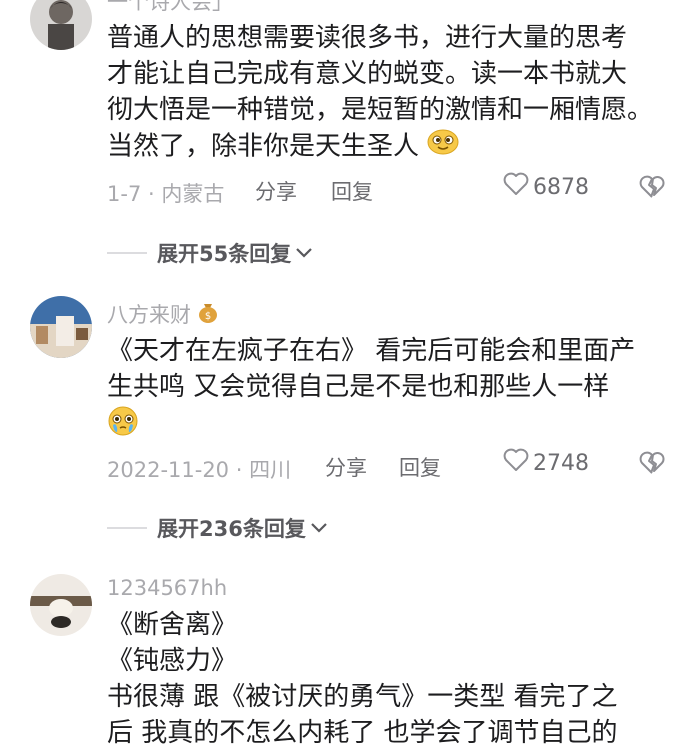  I want to click on comment-line: 《钝感力》, so click(172, 661).